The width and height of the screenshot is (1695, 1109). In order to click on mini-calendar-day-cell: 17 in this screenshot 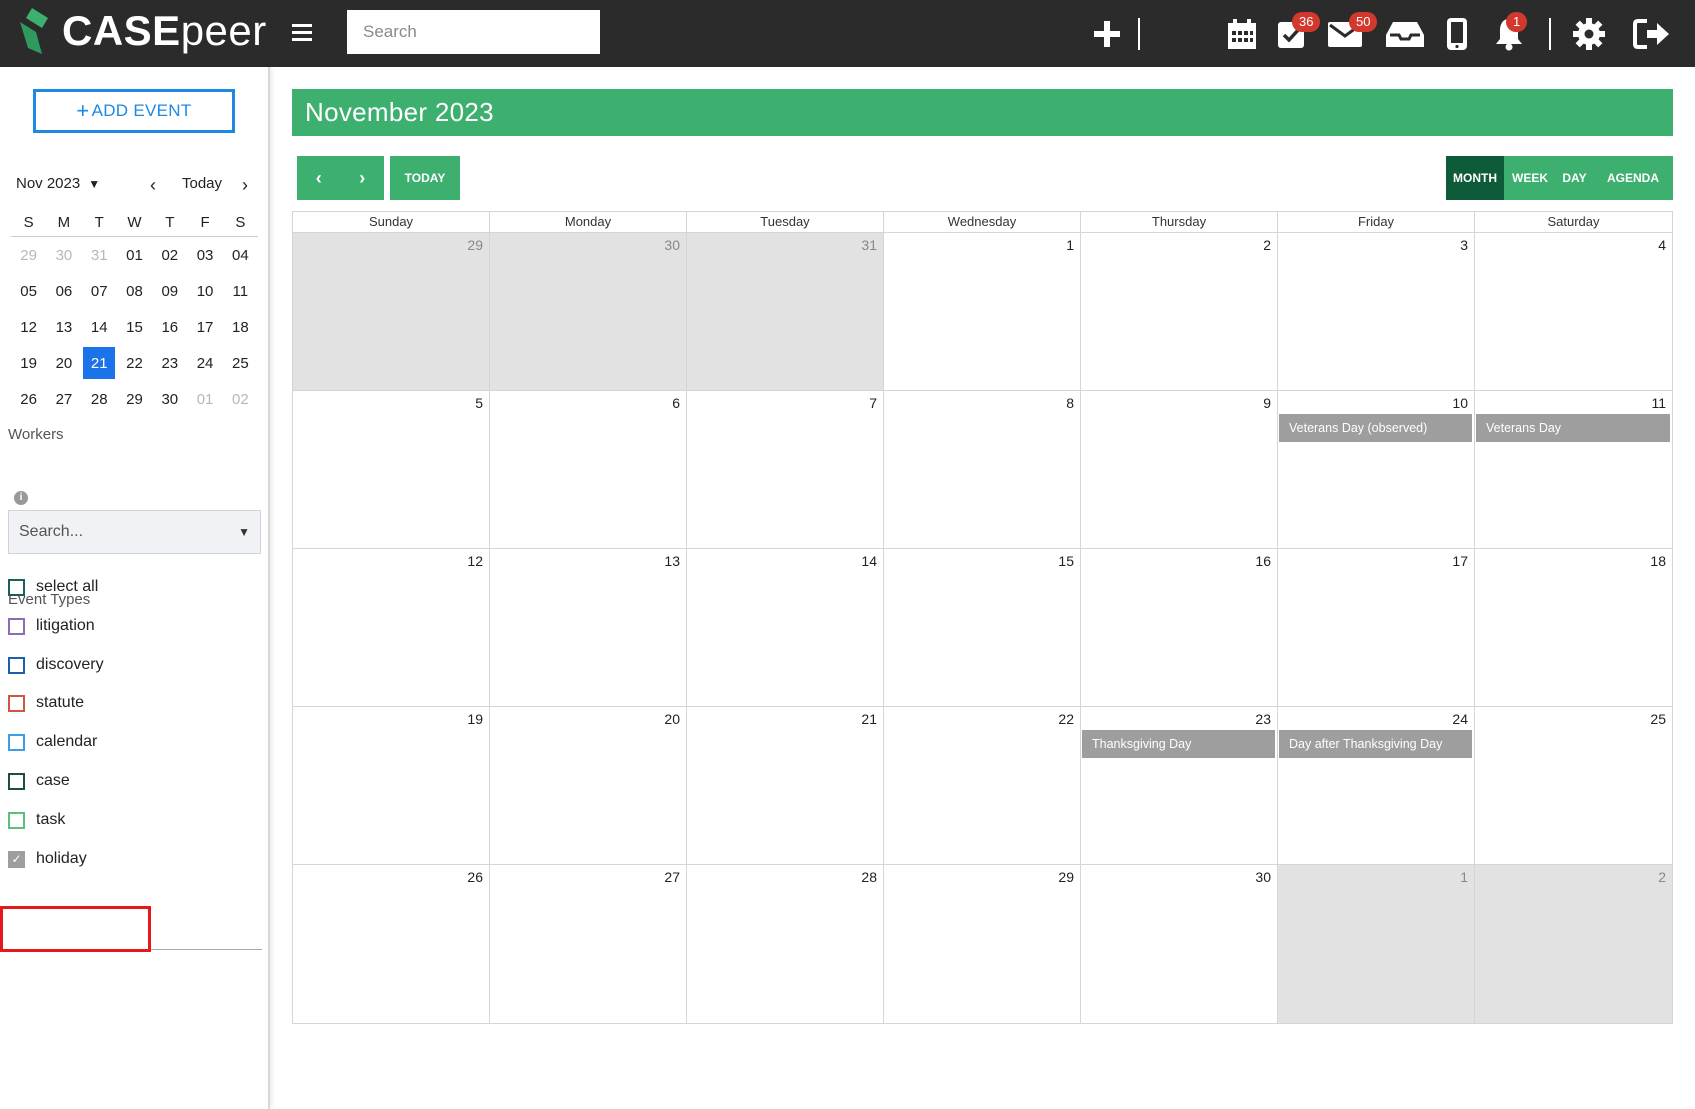, I will do `click(204, 327)`.